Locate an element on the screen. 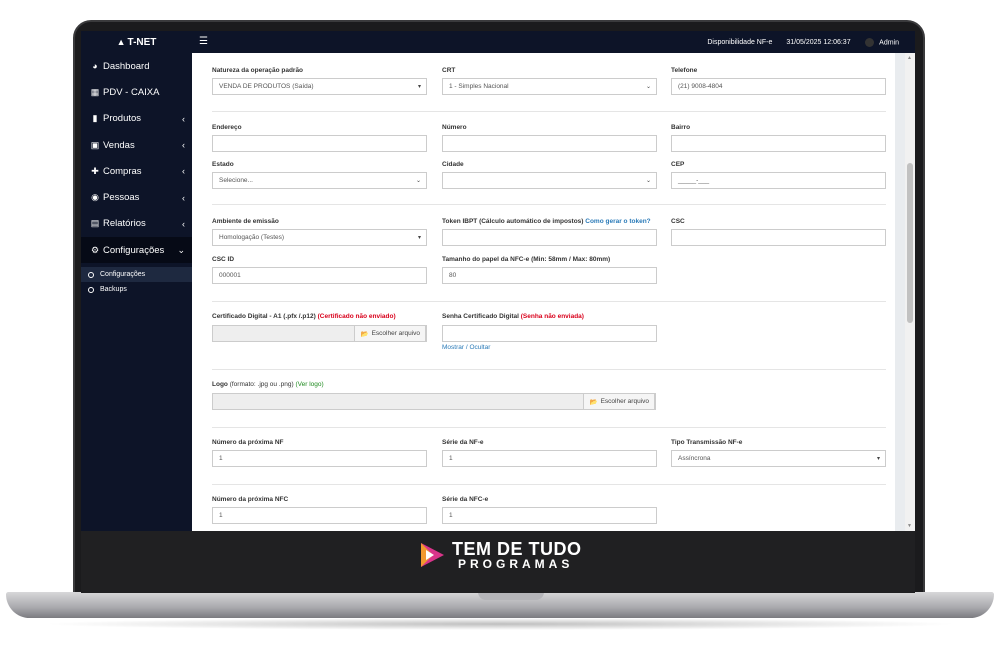 Image resolution: width=1000 pixels, height=672 pixels. user-menu: Admin is located at coordinates (881, 42).